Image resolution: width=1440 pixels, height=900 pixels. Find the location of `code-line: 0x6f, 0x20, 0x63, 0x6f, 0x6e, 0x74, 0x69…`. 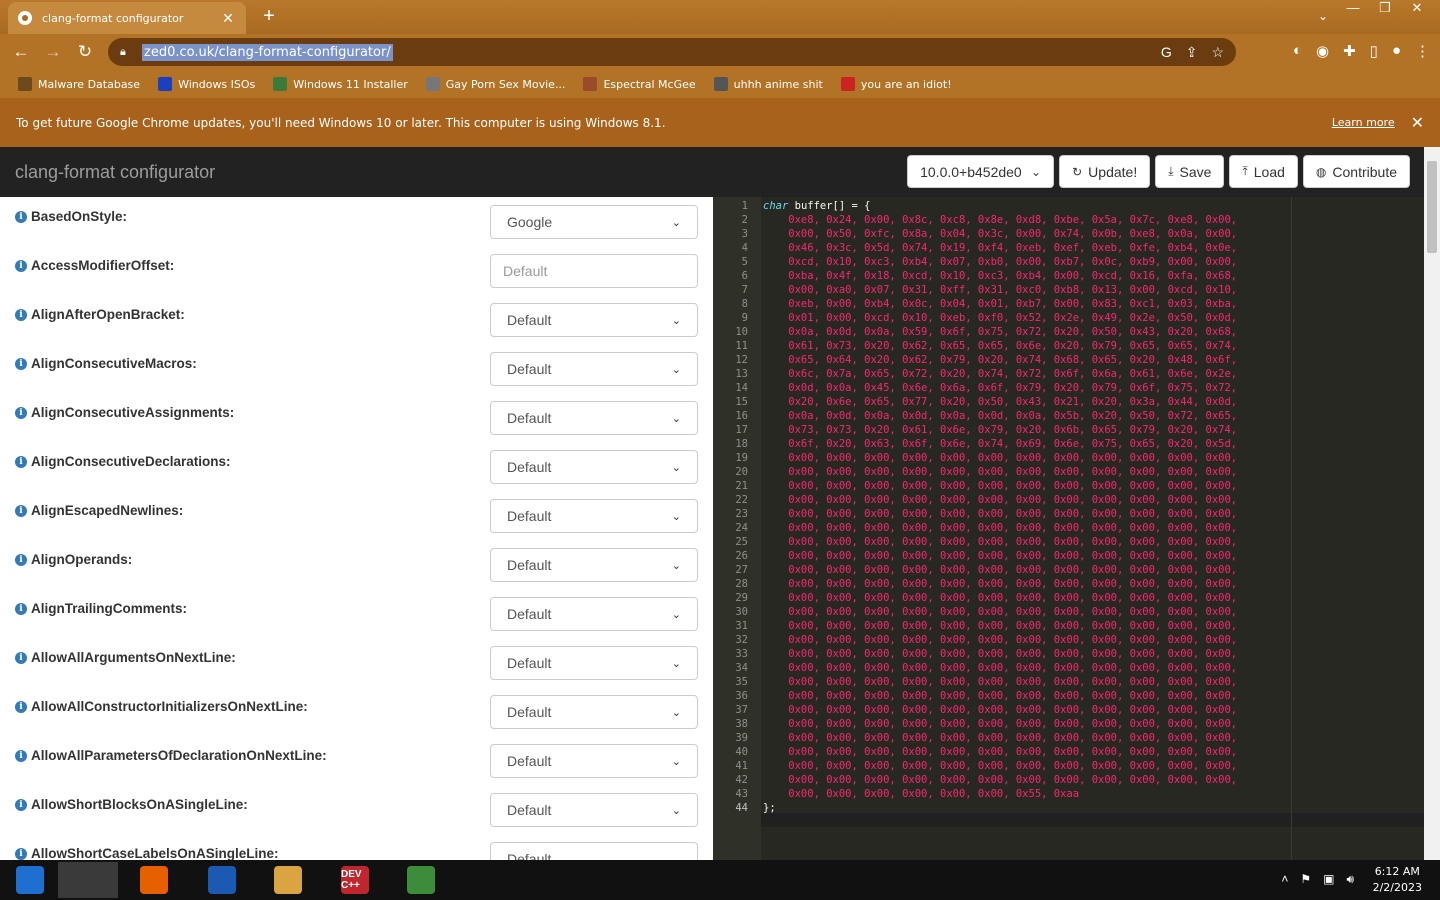

code-line: 0x6f, 0x20, 0x63, 0x6f, 0x6e, 0x74, 0x69… is located at coordinates (1000, 444).